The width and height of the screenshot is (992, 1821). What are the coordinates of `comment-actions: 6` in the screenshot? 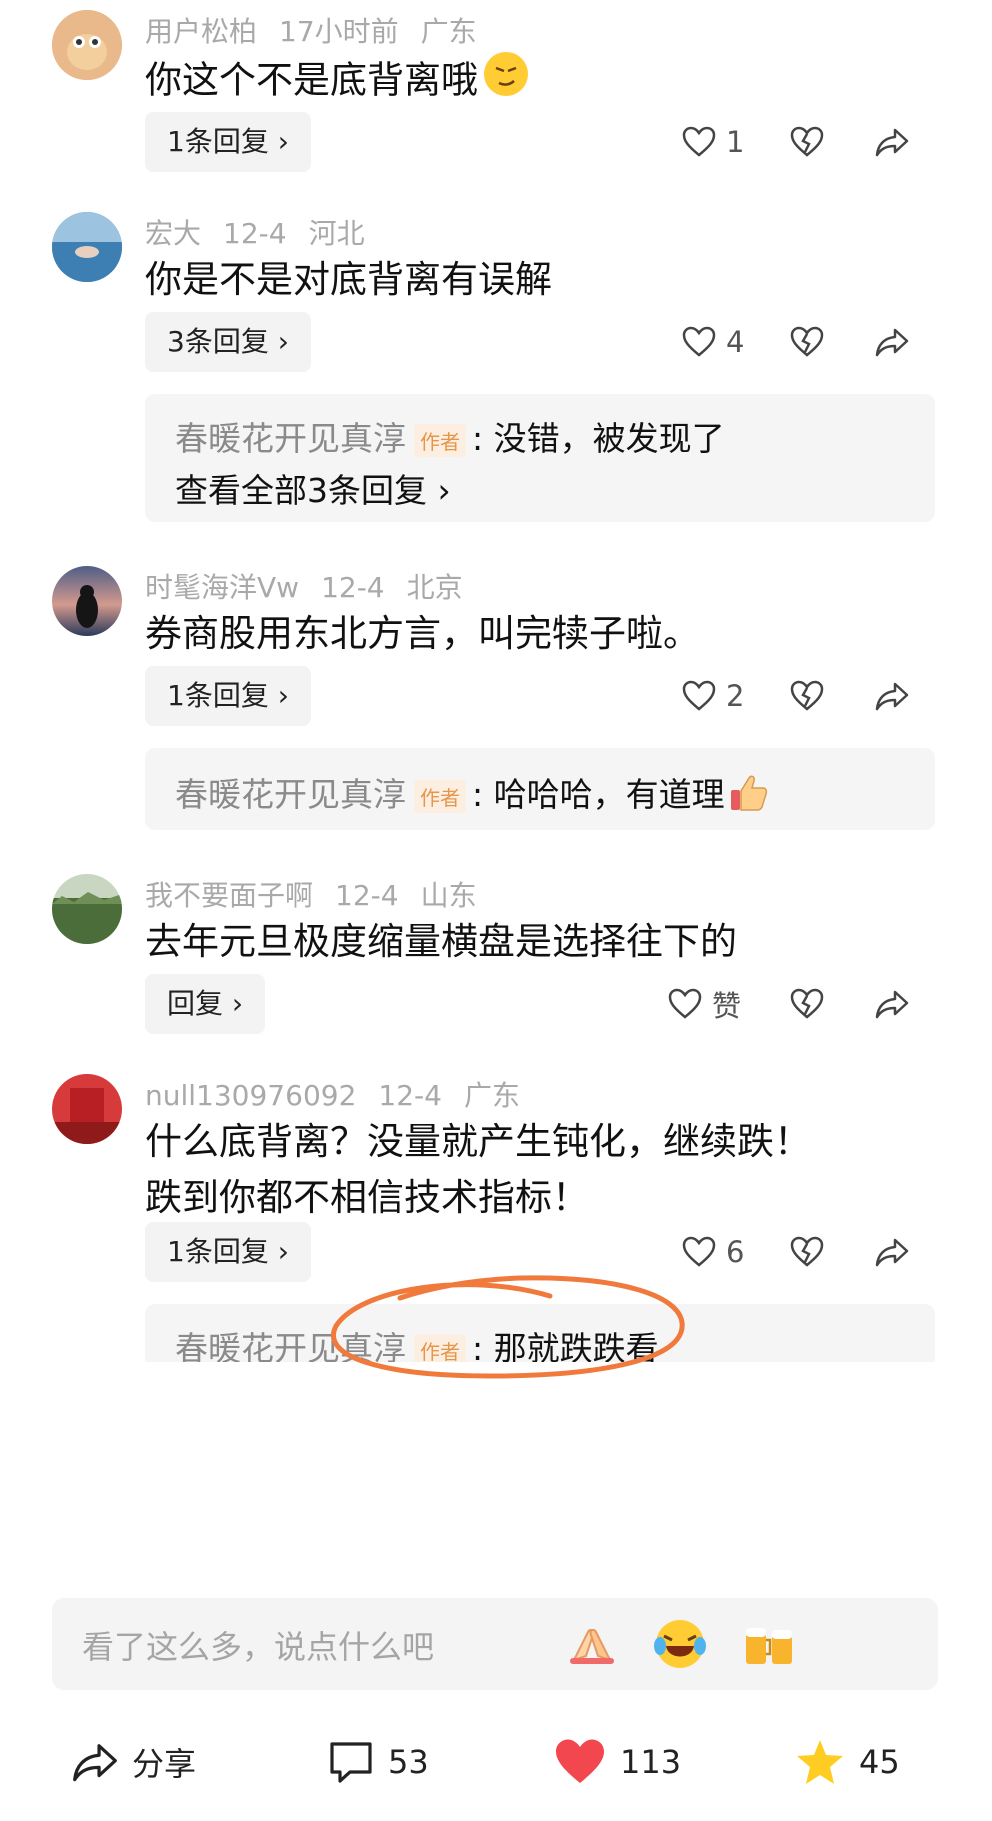 It's located at (805, 1252).